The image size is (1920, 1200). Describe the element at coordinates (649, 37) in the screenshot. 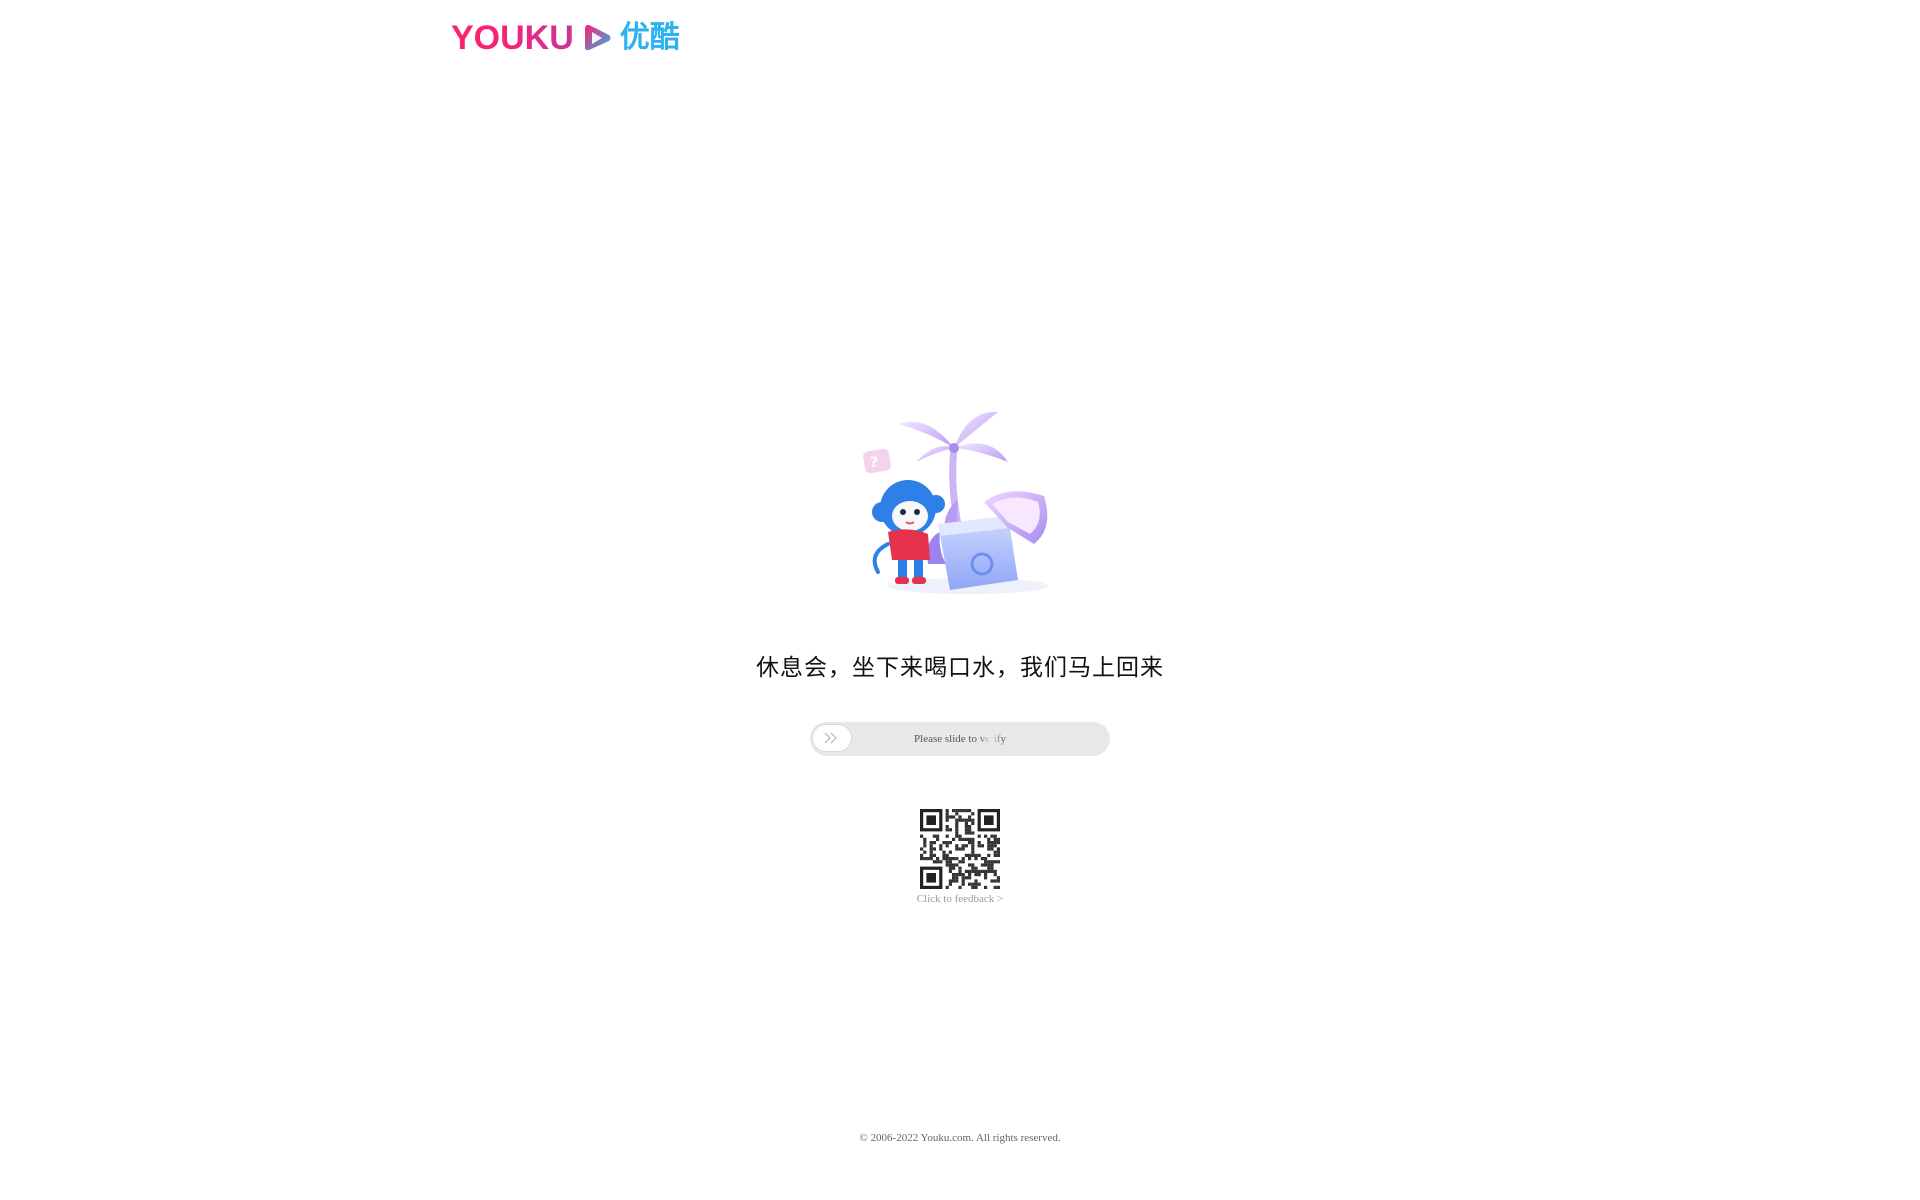

I see `logo-chinese: 优酷` at that location.